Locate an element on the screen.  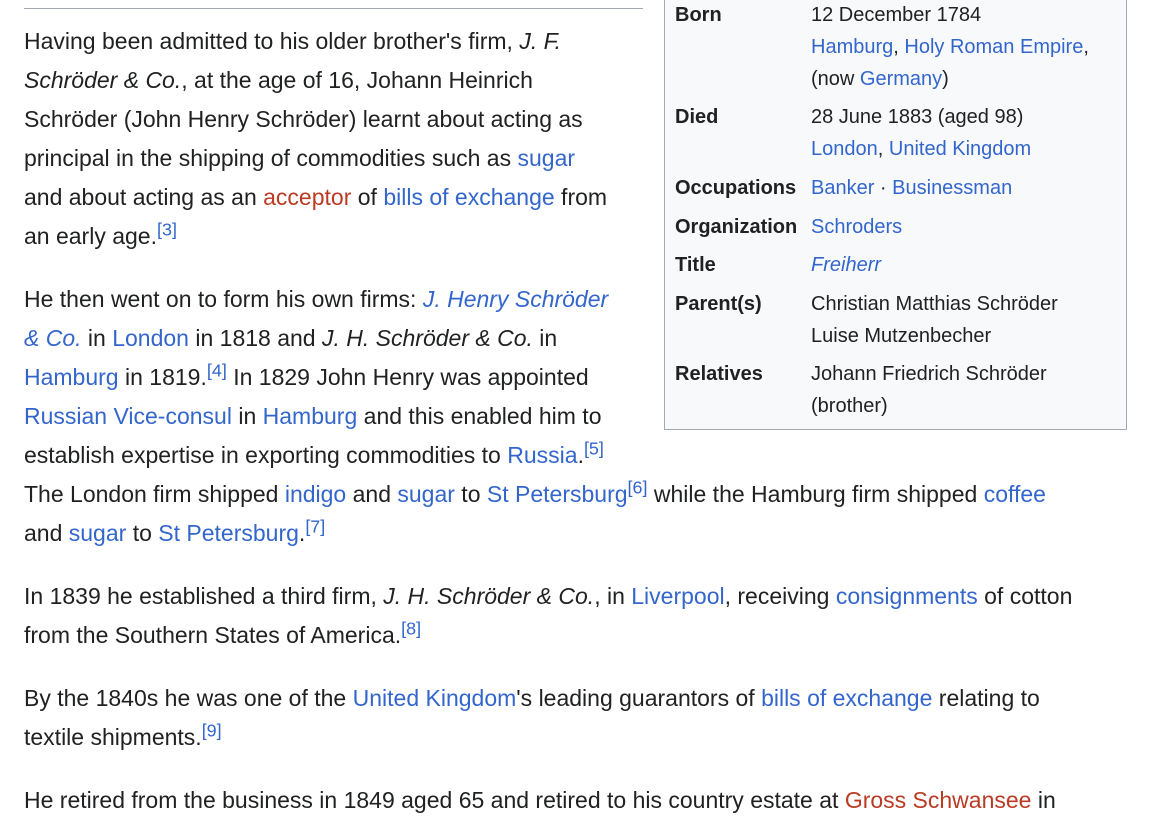
infobox-label-relatives: Relatives is located at coordinates (719, 374).